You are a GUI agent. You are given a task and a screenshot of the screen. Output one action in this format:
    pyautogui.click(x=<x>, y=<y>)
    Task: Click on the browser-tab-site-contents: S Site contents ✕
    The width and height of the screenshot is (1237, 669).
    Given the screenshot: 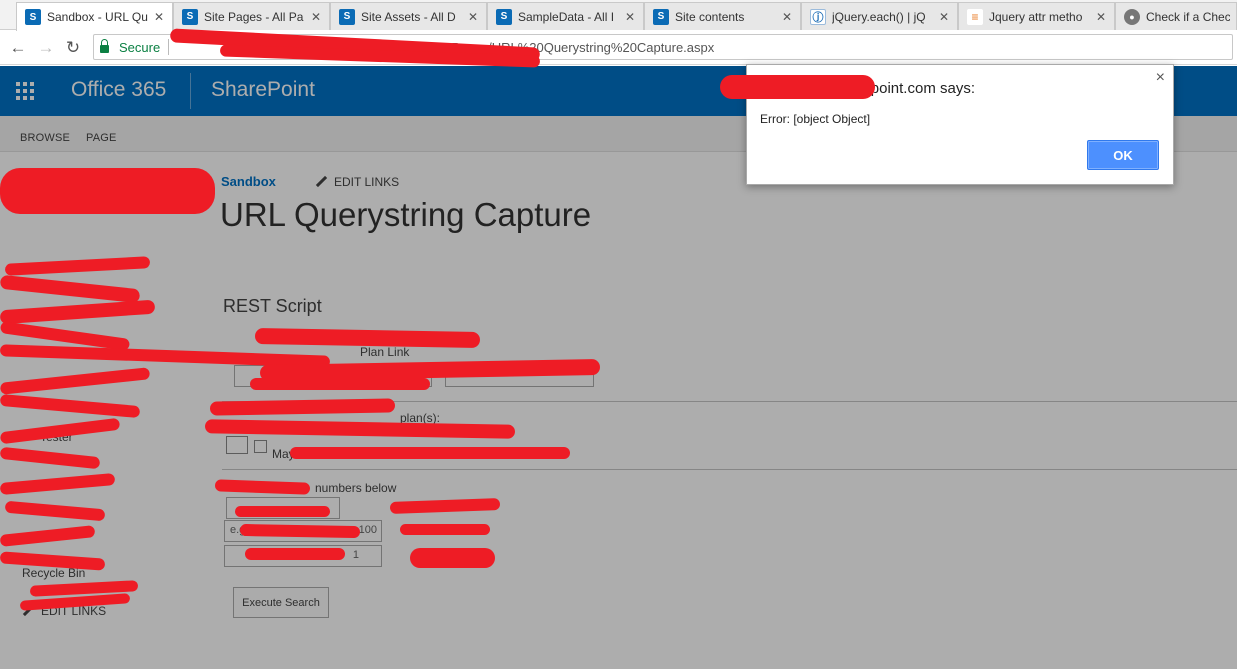 What is the action you would take?
    pyautogui.click(x=722, y=16)
    